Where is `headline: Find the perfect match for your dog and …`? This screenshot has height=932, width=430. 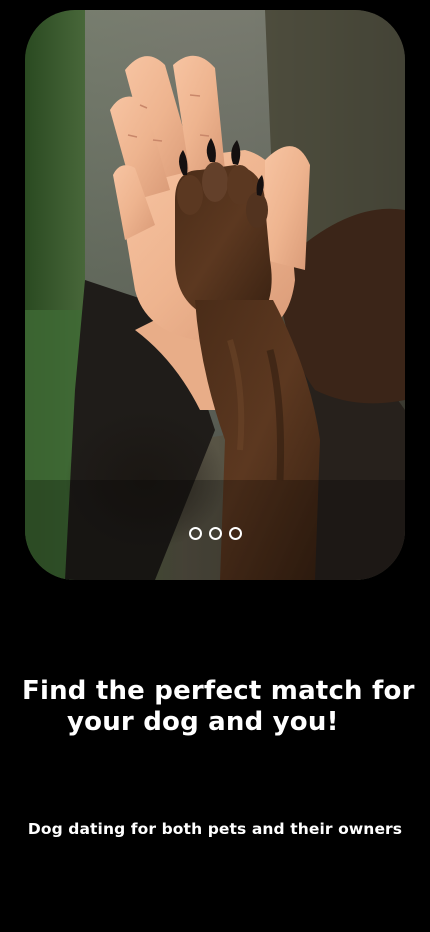 headline: Find the perfect match for your dog and … is located at coordinates (215, 707).